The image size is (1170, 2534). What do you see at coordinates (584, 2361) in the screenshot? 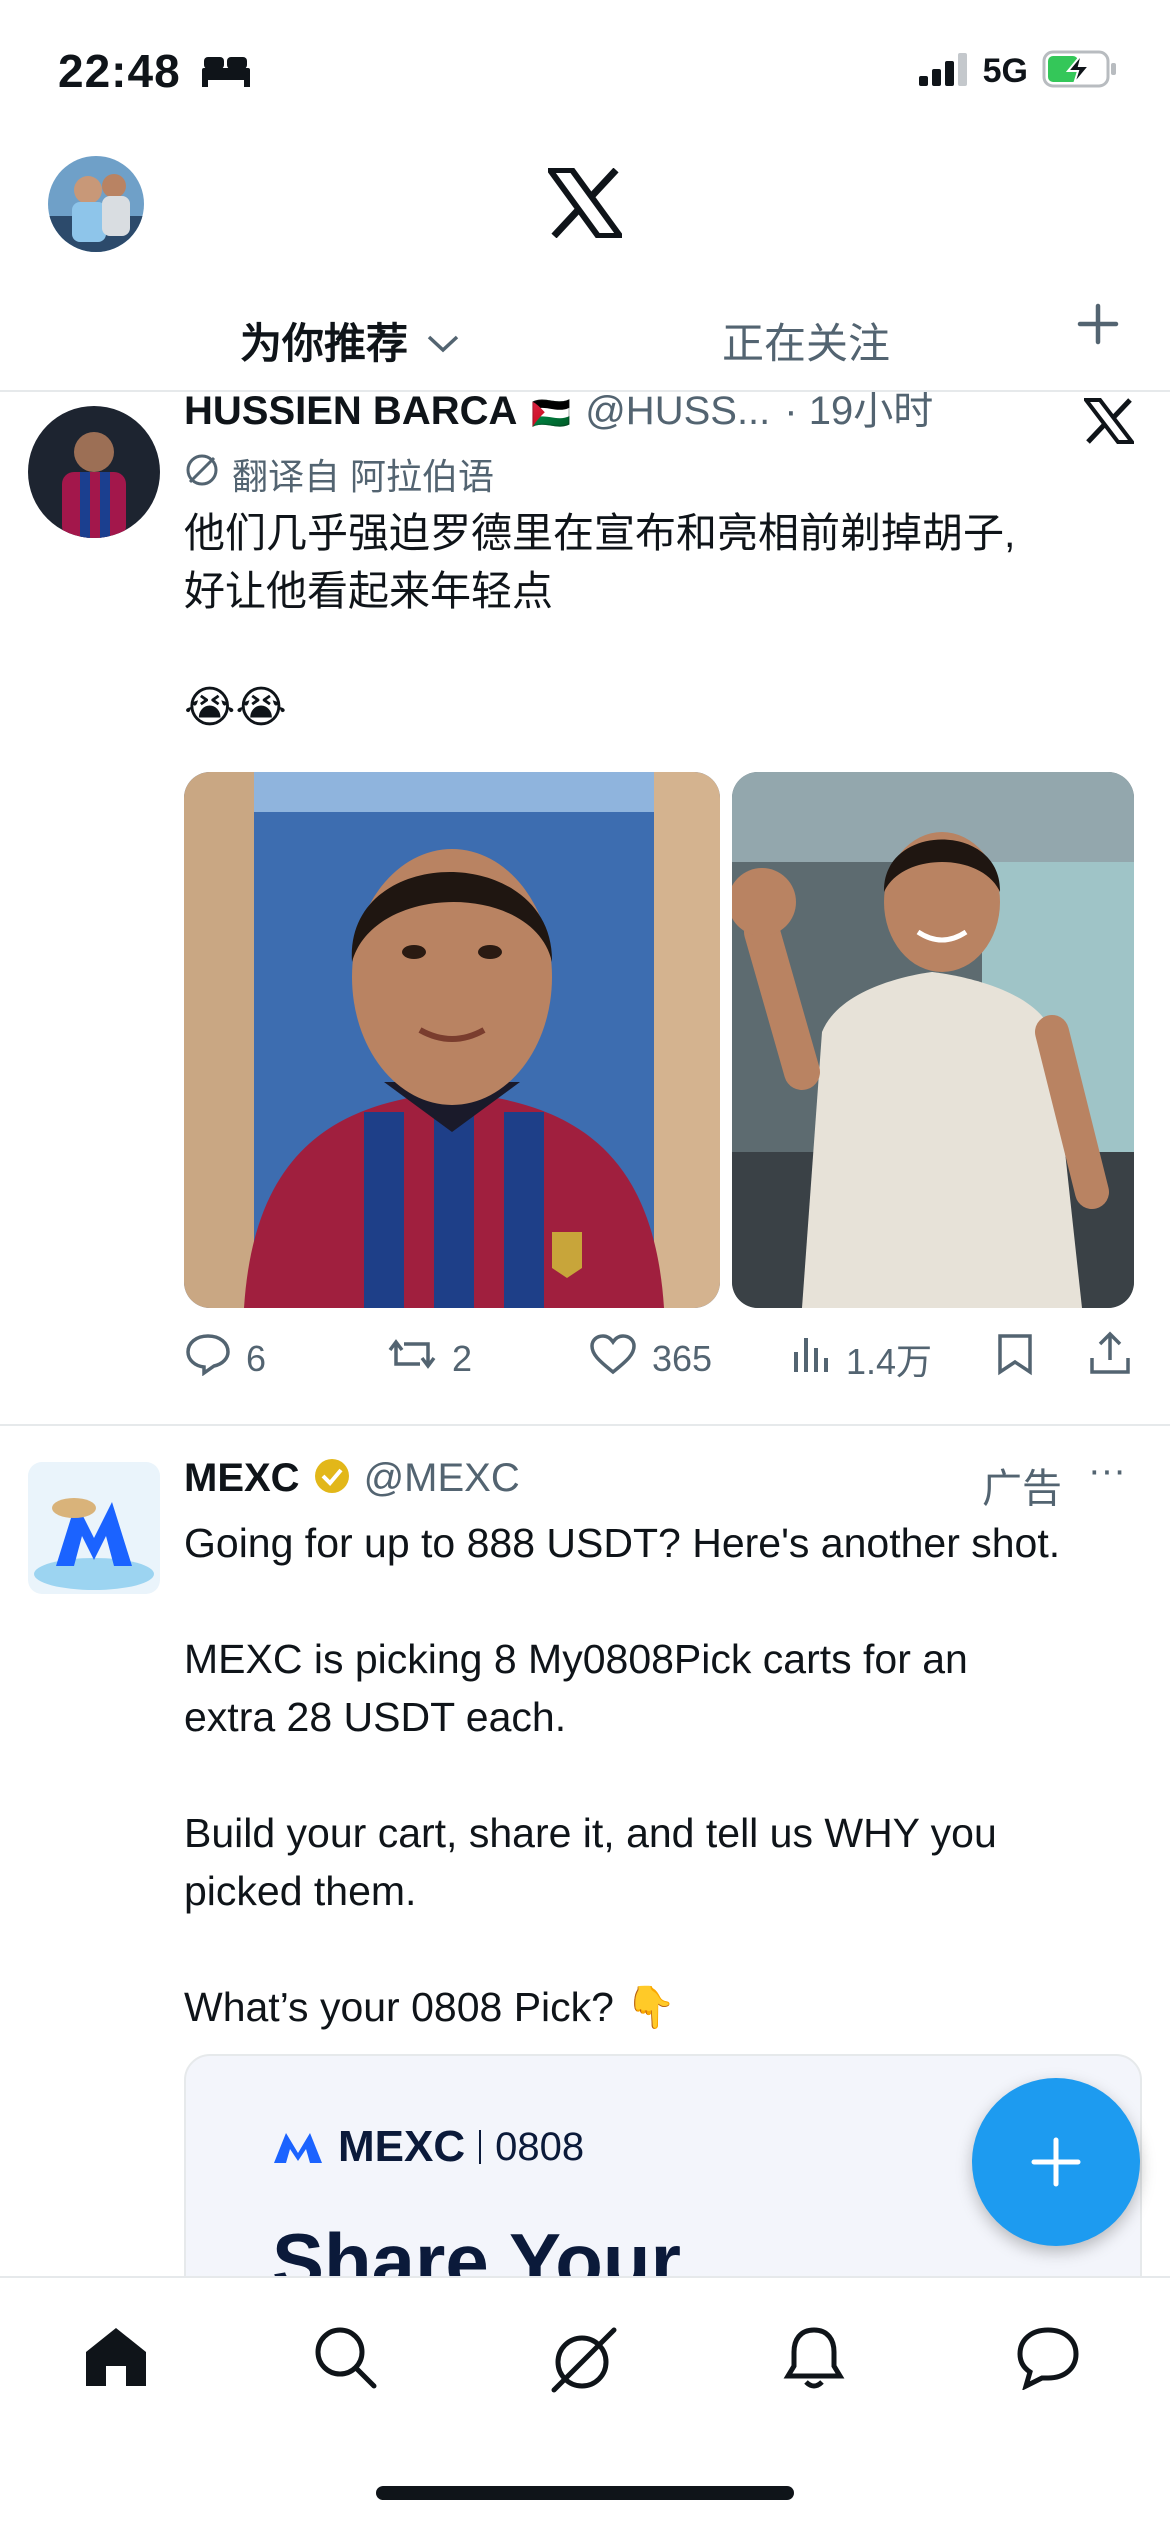
I see `grok-icon` at bounding box center [584, 2361].